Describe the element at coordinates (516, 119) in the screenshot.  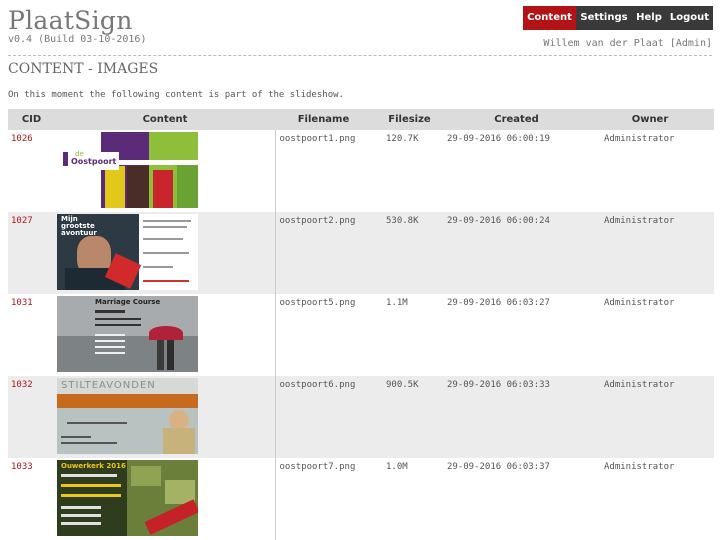
I see `header-created: Created` at that location.